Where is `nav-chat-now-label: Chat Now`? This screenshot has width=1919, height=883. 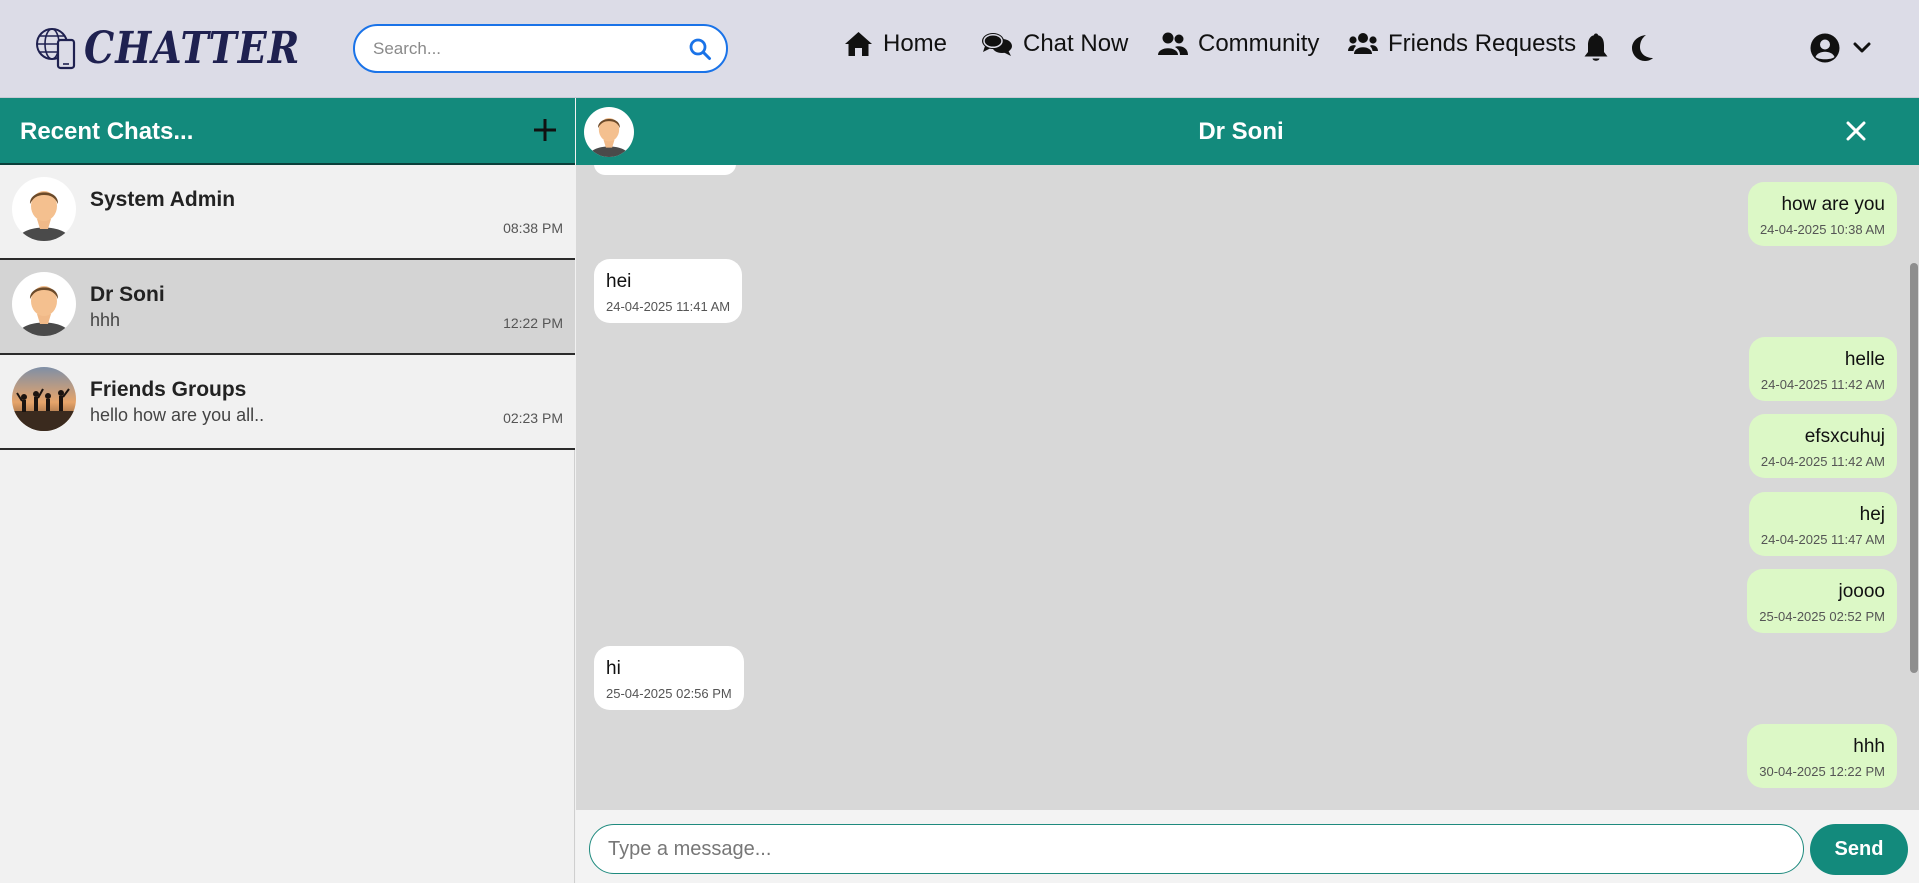
nav-chat-now-label: Chat Now is located at coordinates (1076, 43).